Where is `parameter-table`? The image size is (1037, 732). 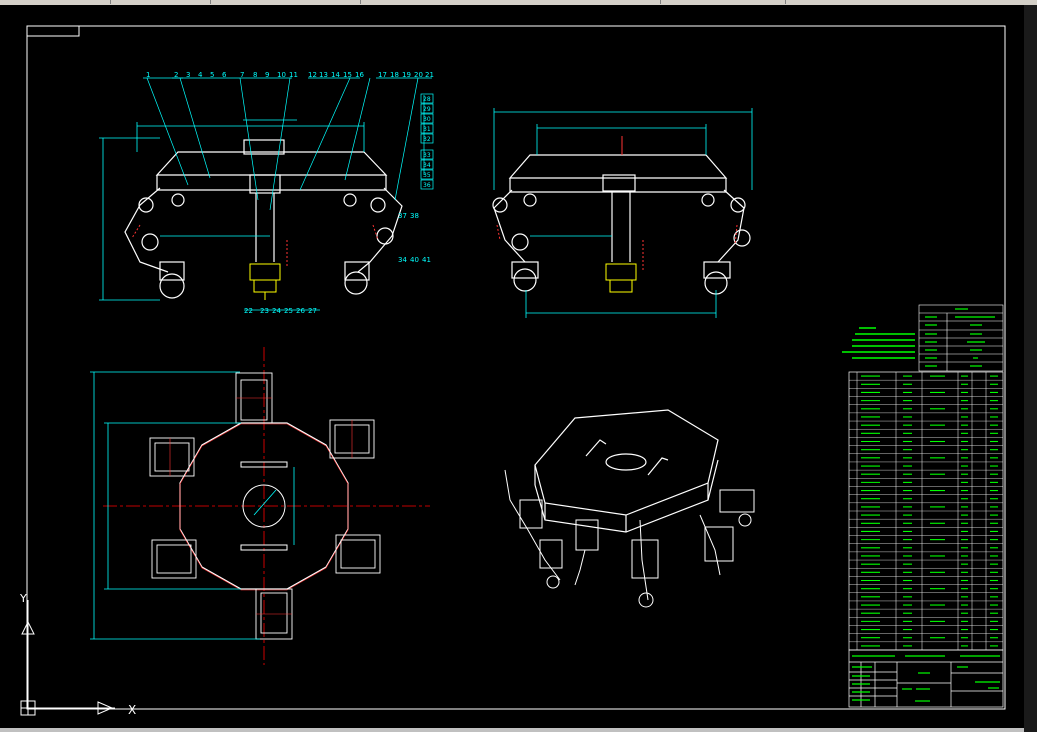 parameter-table is located at coordinates (961, 338).